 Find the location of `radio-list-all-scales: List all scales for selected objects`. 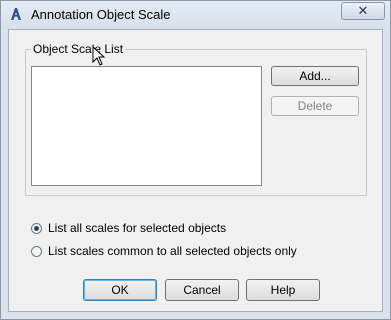

radio-list-all-scales: List all scales for selected objects is located at coordinates (128, 228).